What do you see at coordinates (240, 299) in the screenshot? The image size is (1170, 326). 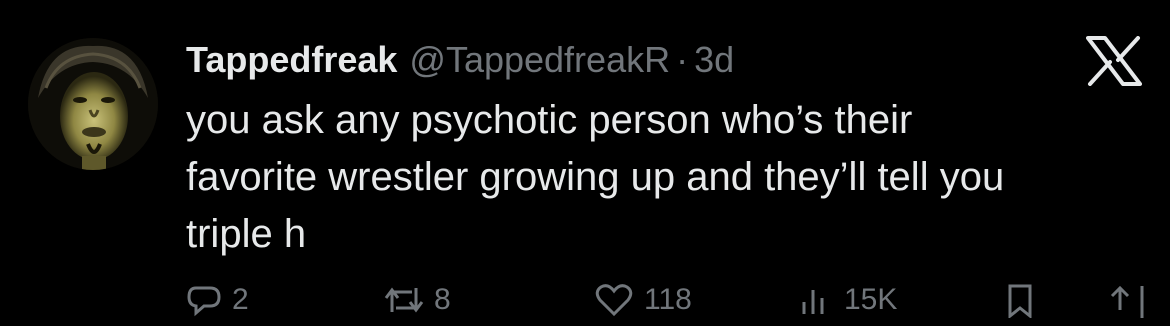 I see `reply-count: 2` at bounding box center [240, 299].